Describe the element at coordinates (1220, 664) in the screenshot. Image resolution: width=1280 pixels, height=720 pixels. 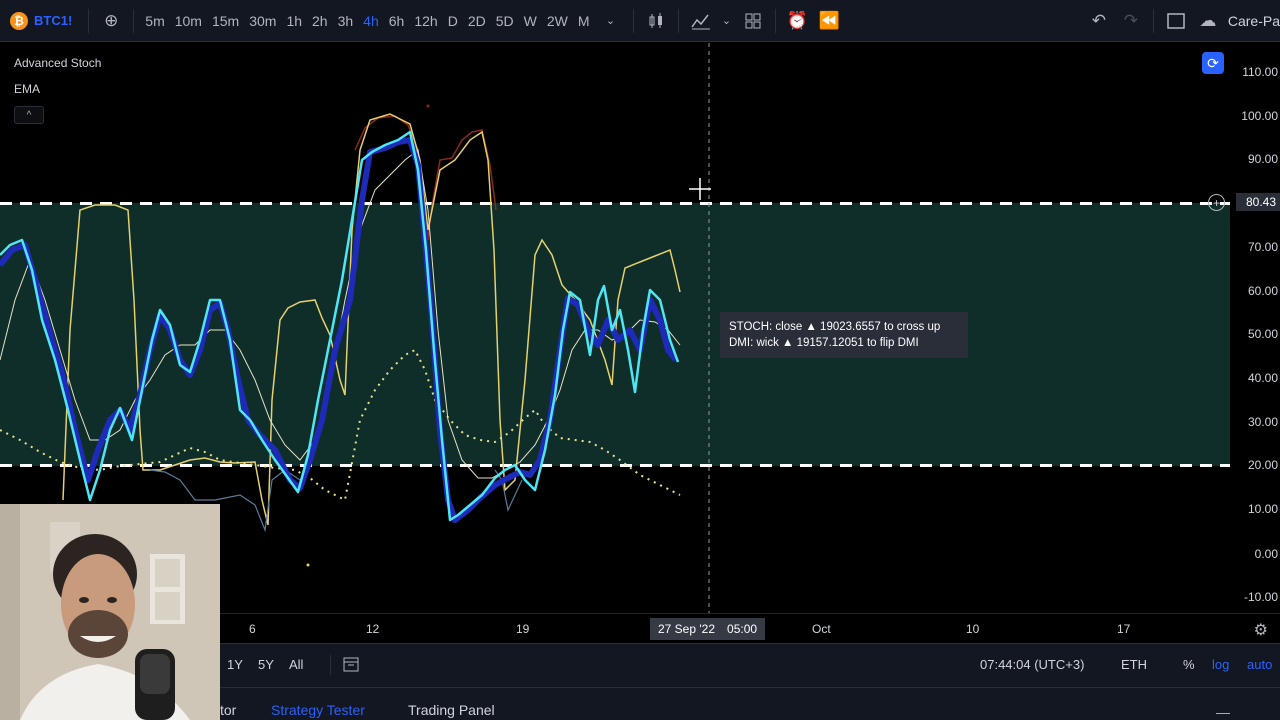
I see `log-toggle: log` at that location.